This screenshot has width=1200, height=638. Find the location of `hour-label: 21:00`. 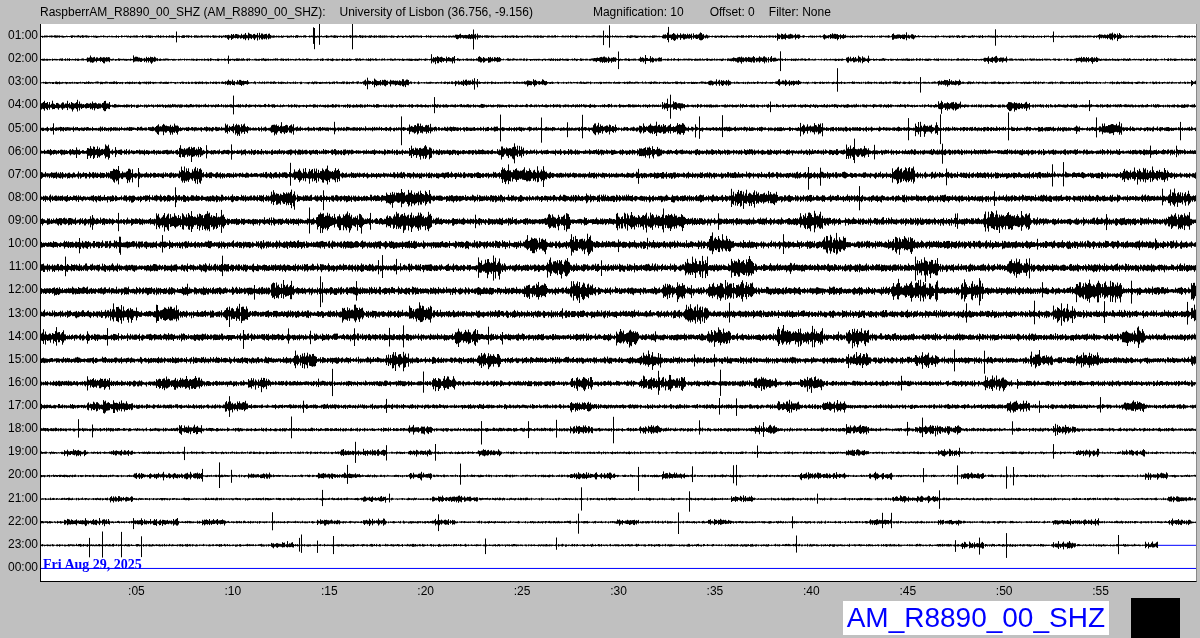

hour-label: 21:00 is located at coordinates (22, 498).